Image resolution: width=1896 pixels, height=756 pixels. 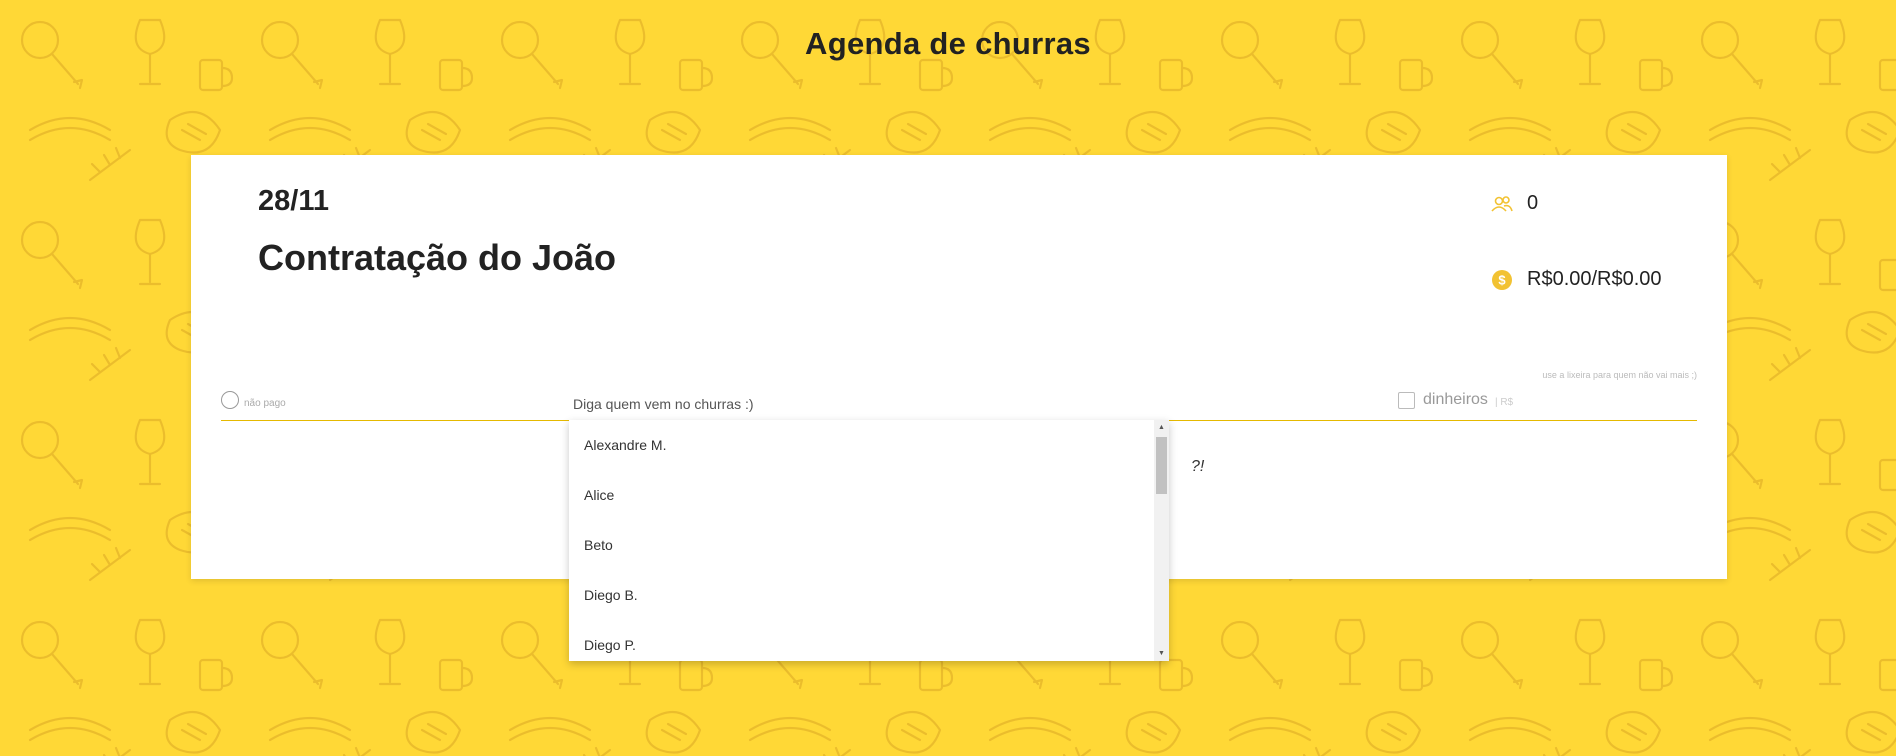 I want to click on empty-list-hint: ?!, so click(x=1198, y=466).